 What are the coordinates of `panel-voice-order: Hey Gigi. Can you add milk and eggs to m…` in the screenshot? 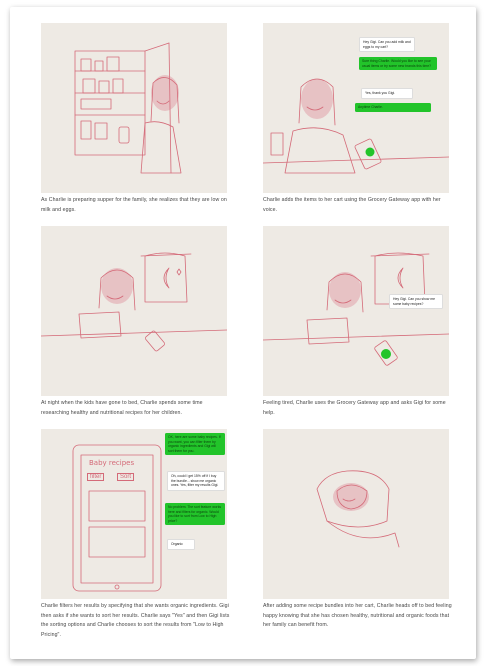 It's located at (356, 108).